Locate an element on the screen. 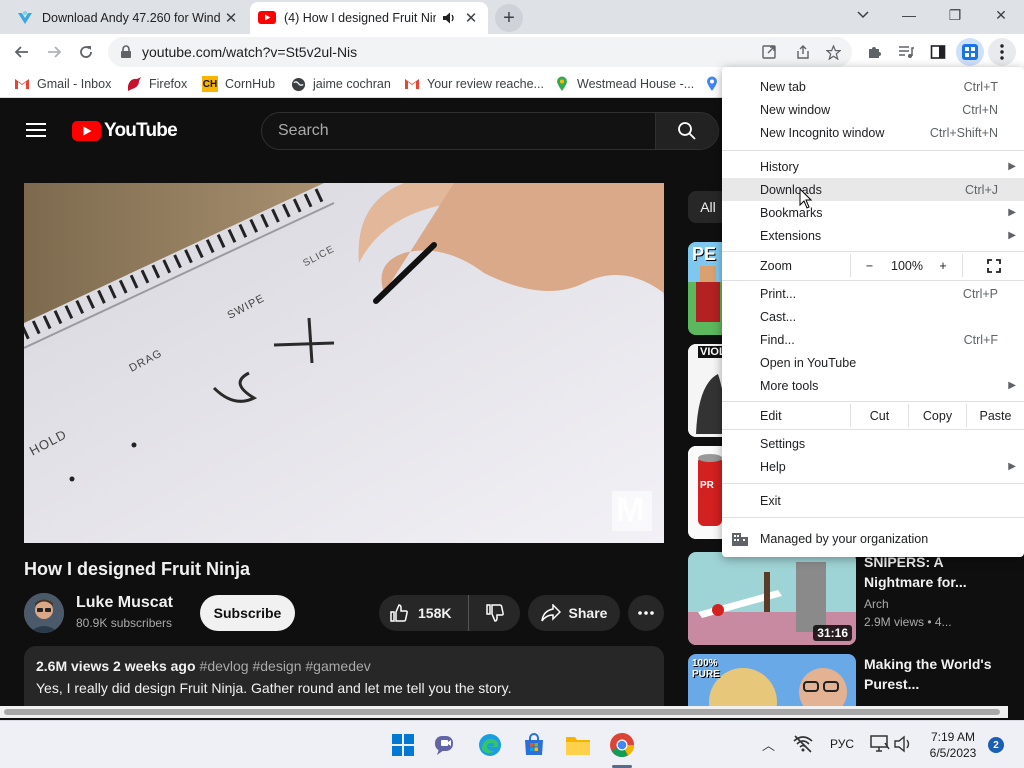  andy-favicon-icon is located at coordinates (25, 18).